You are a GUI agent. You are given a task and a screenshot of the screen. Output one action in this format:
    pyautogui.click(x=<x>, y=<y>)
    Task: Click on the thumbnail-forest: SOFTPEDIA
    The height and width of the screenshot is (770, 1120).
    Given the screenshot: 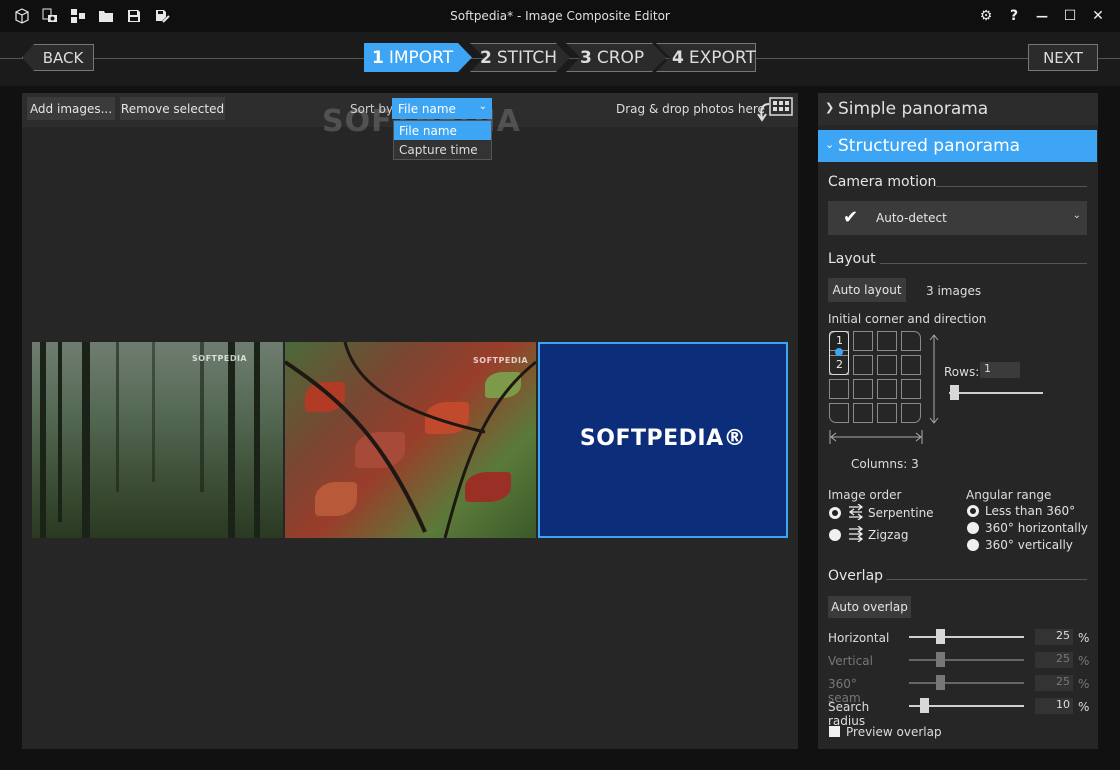 What is the action you would take?
    pyautogui.click(x=157, y=440)
    